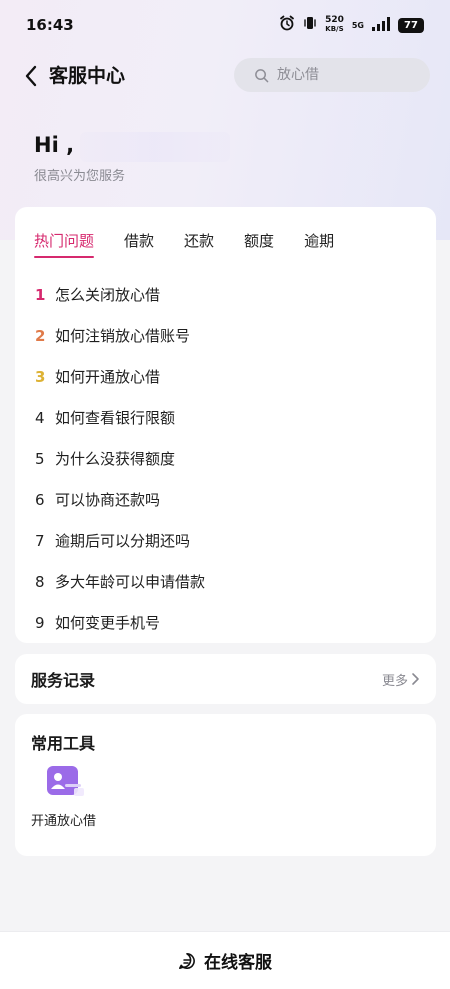 The width and height of the screenshot is (450, 989). What do you see at coordinates (225, 25) in the screenshot?
I see `status-bar: 16:43 520 KB/S 5G 77` at bounding box center [225, 25].